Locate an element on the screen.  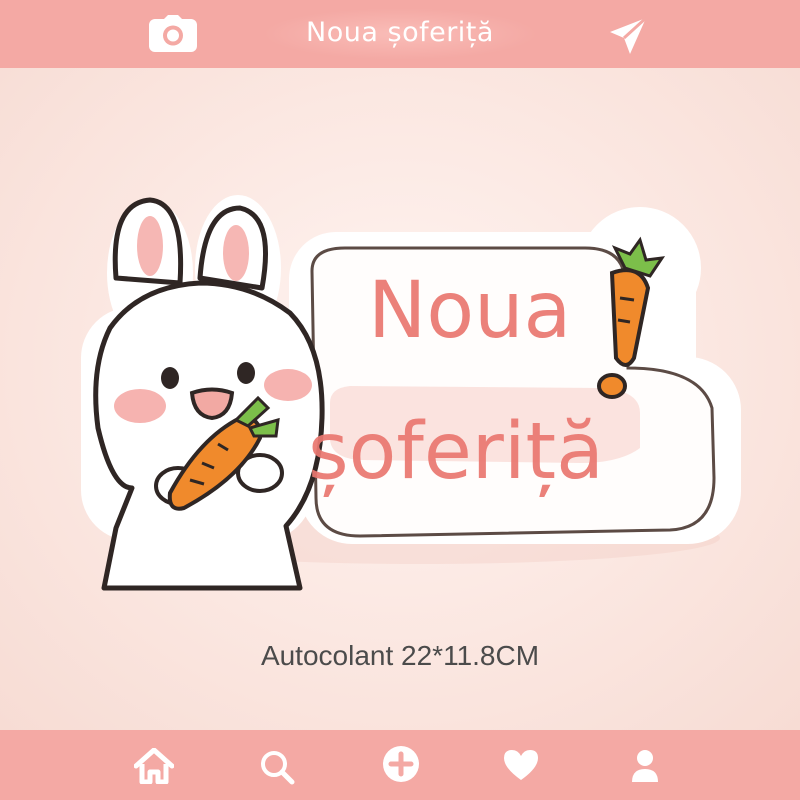
top-bar: Noua șoferiță is located at coordinates (400, 34).